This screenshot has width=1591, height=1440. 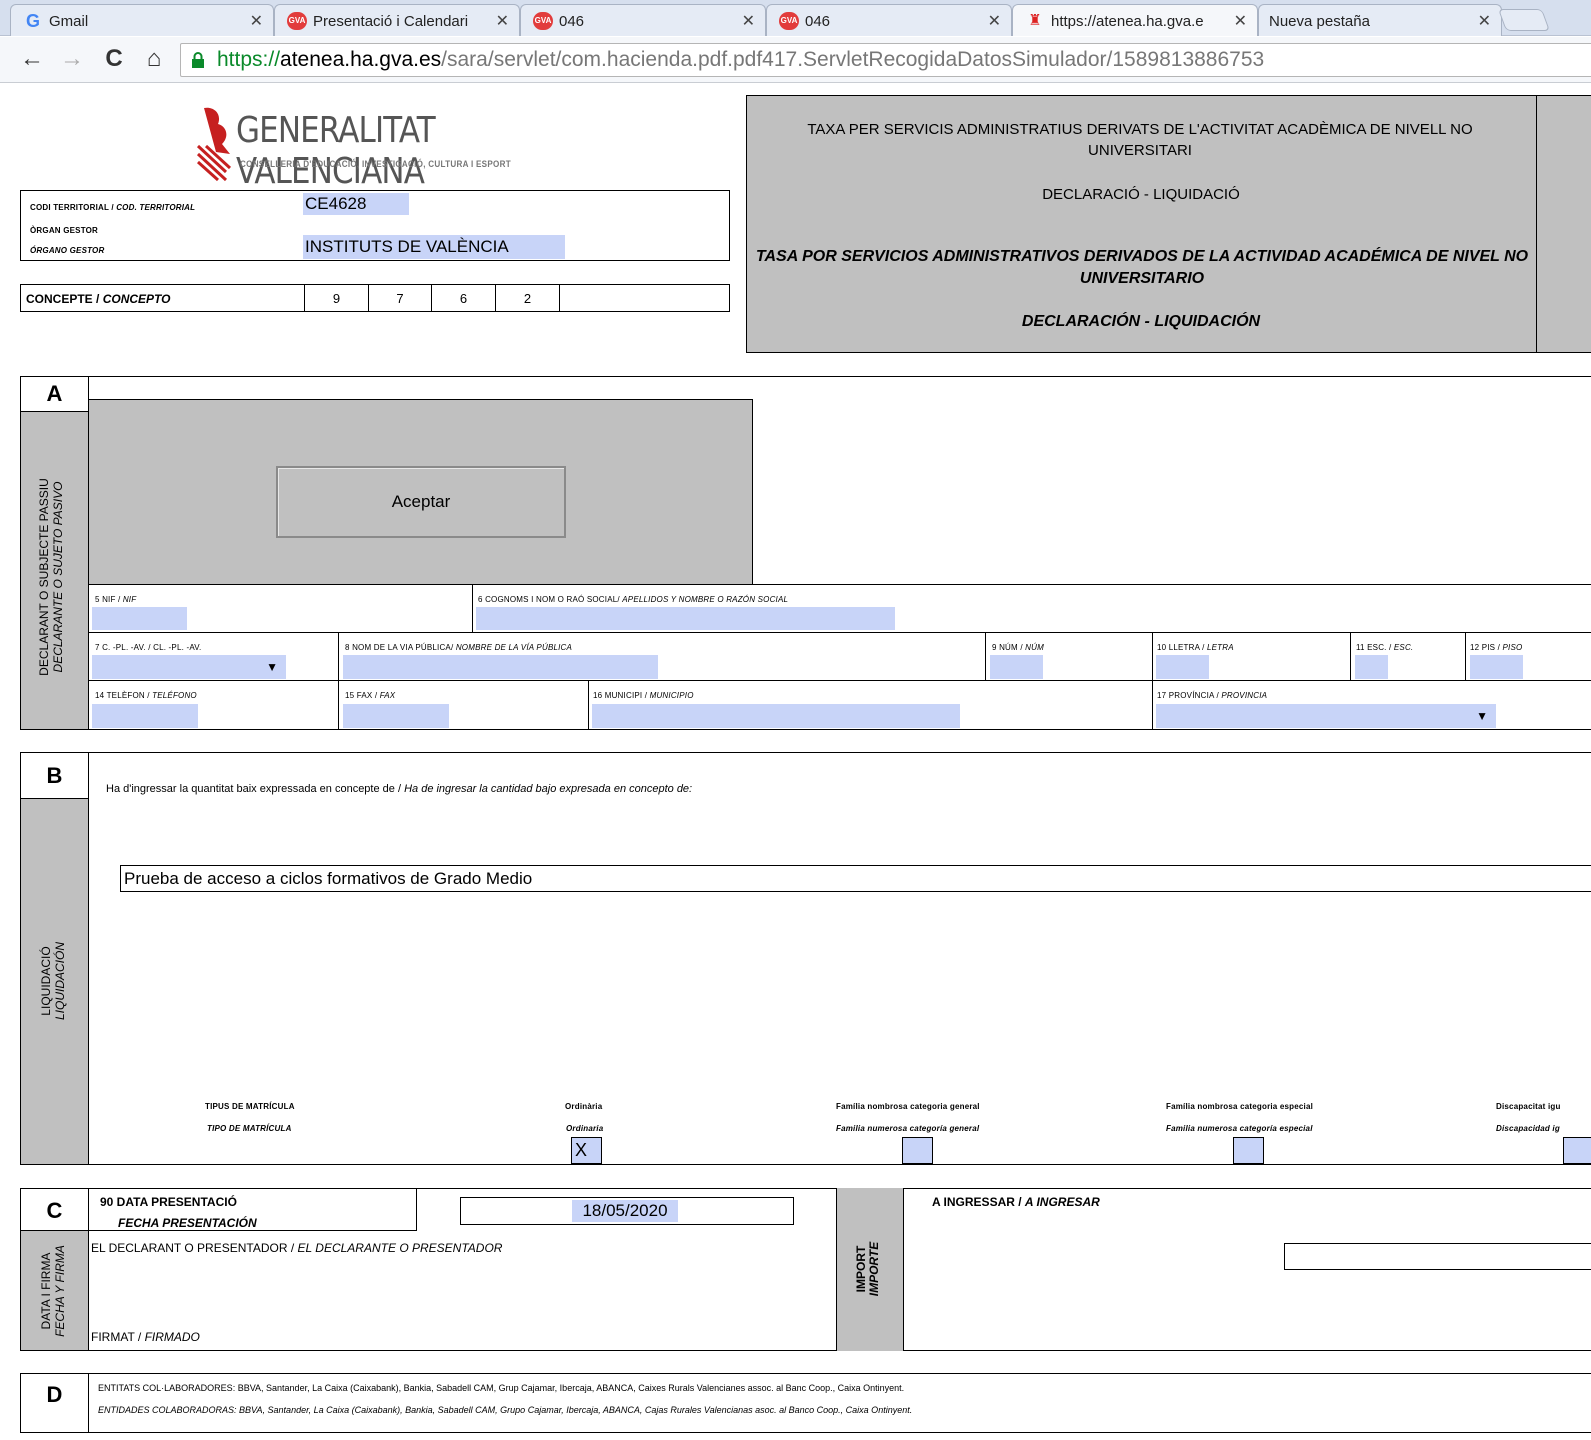 I want to click on title-divider, so click(x=1536, y=224).